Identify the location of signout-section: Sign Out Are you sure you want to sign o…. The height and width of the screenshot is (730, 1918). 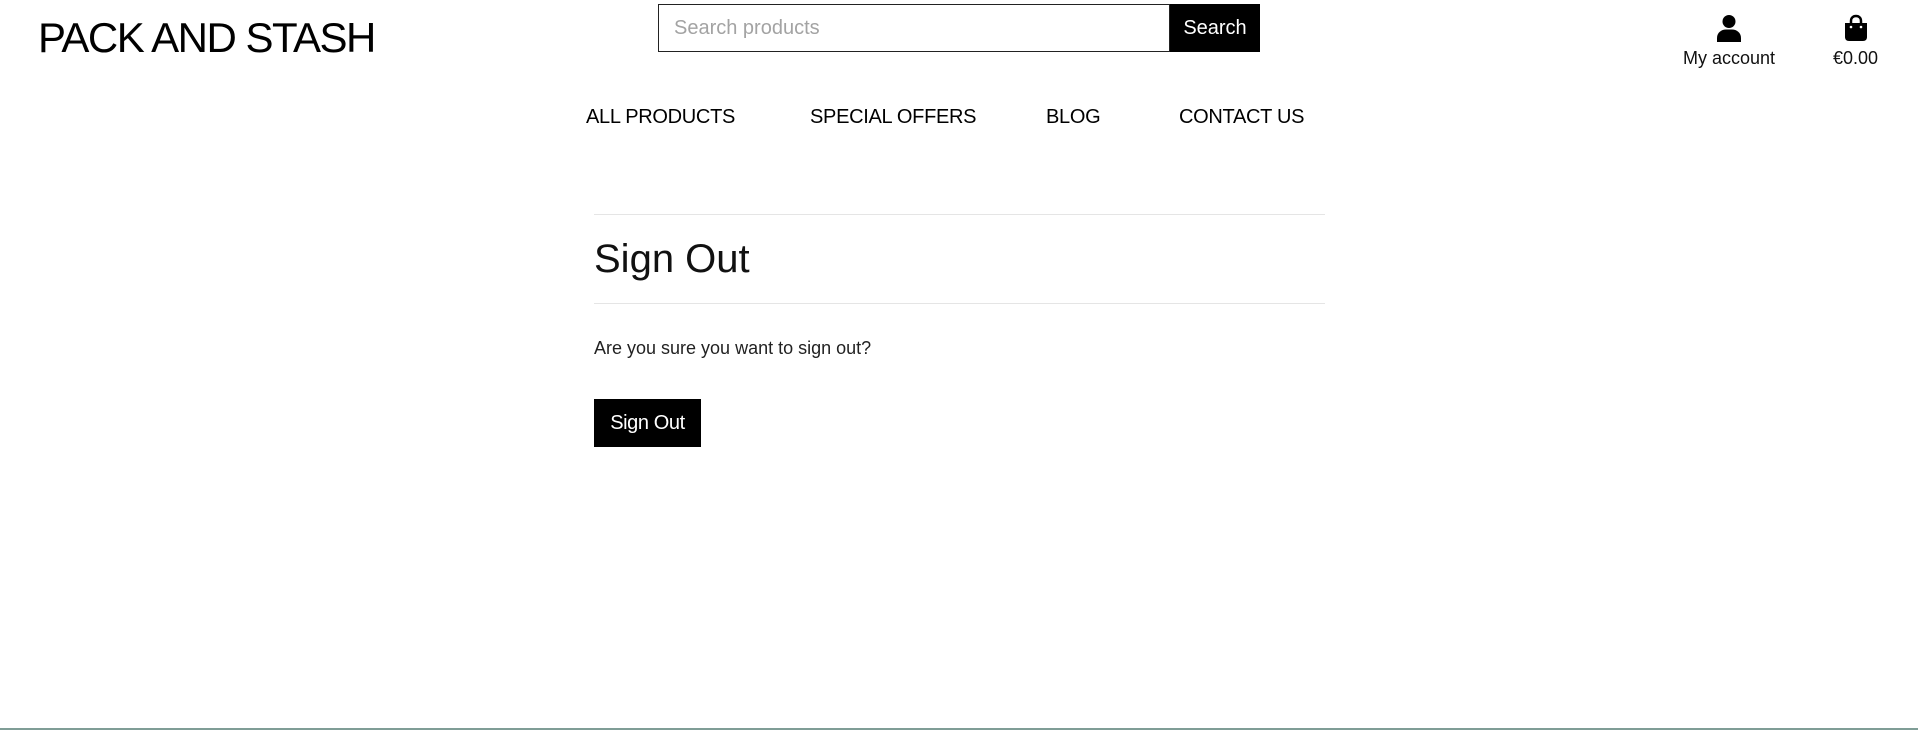
(959, 330).